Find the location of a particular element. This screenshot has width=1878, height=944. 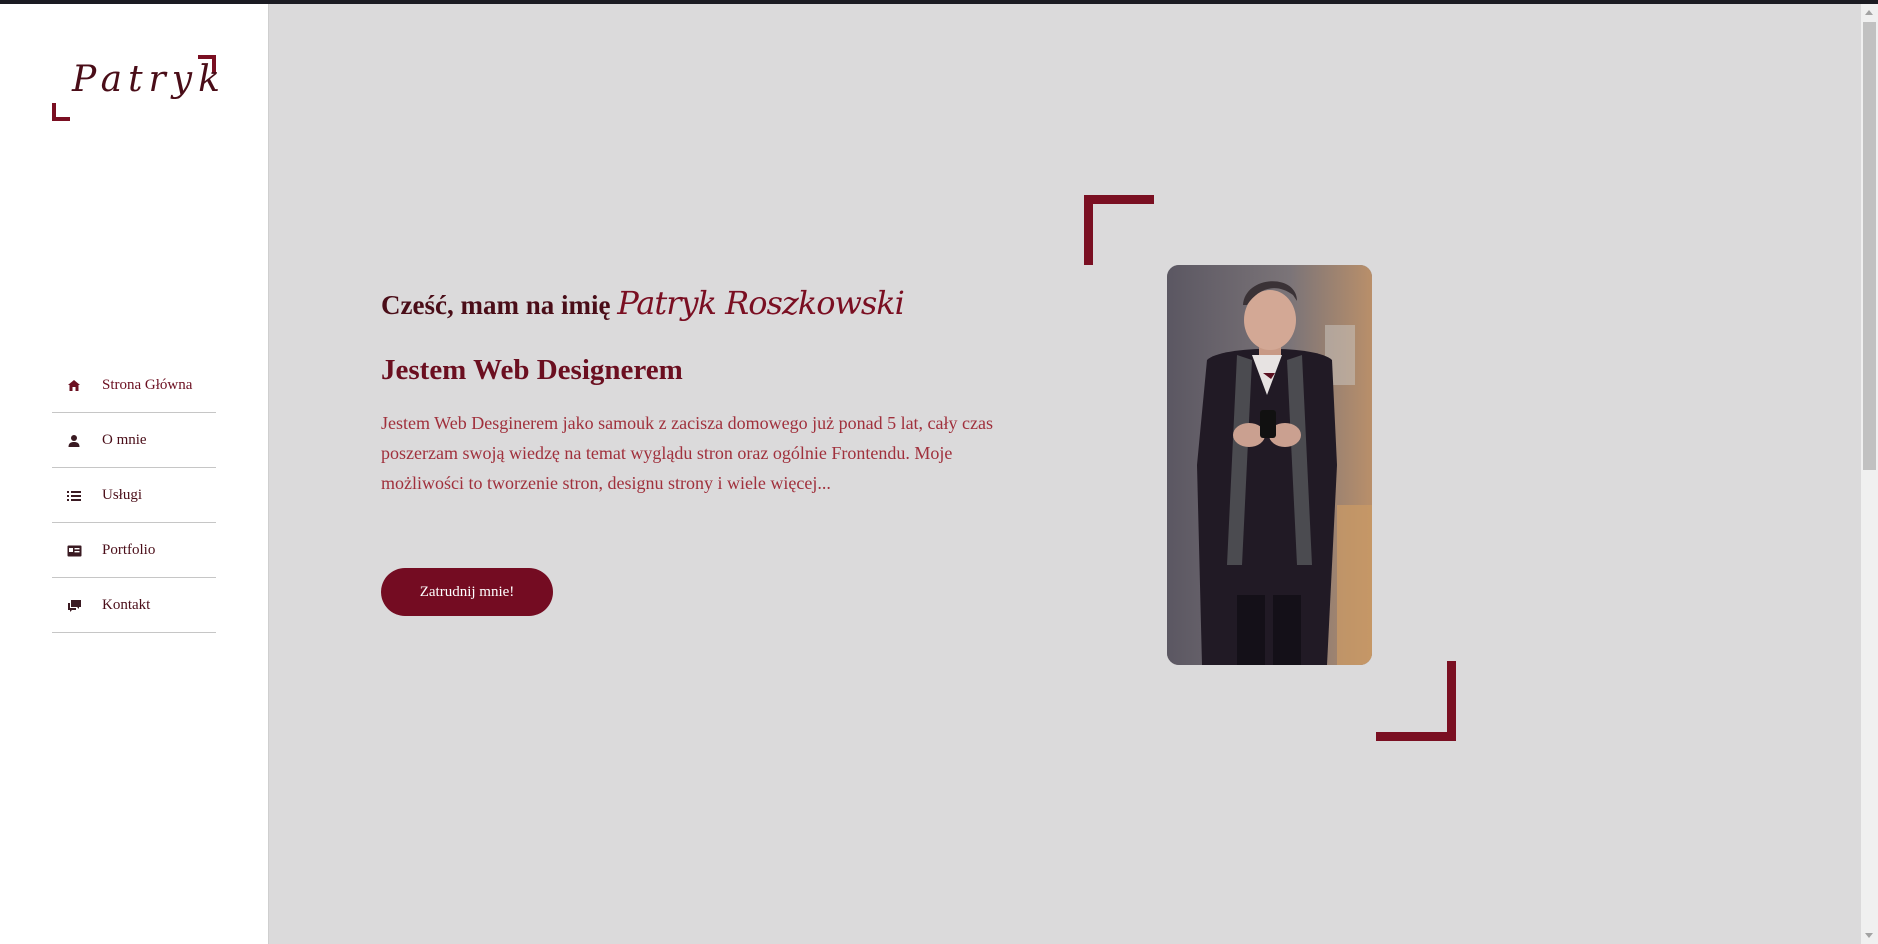

sidebar-item-home: Strona Główna is located at coordinates (134, 386).